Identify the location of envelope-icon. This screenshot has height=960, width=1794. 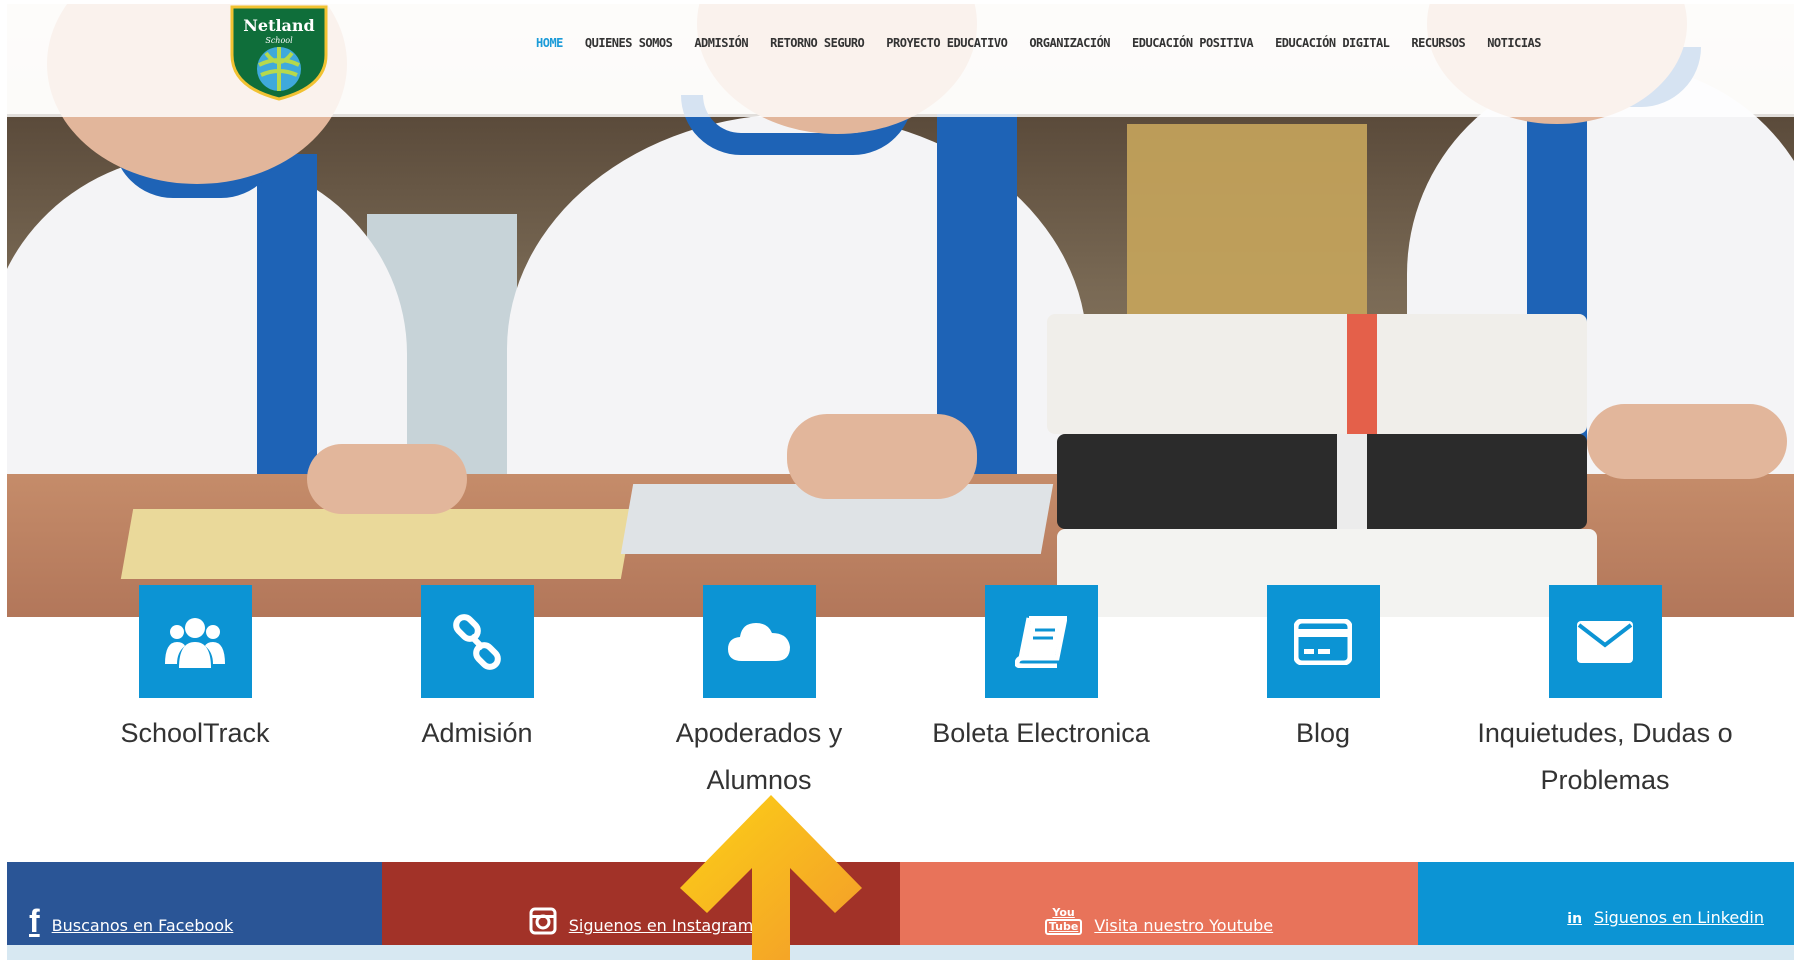
(1605, 641).